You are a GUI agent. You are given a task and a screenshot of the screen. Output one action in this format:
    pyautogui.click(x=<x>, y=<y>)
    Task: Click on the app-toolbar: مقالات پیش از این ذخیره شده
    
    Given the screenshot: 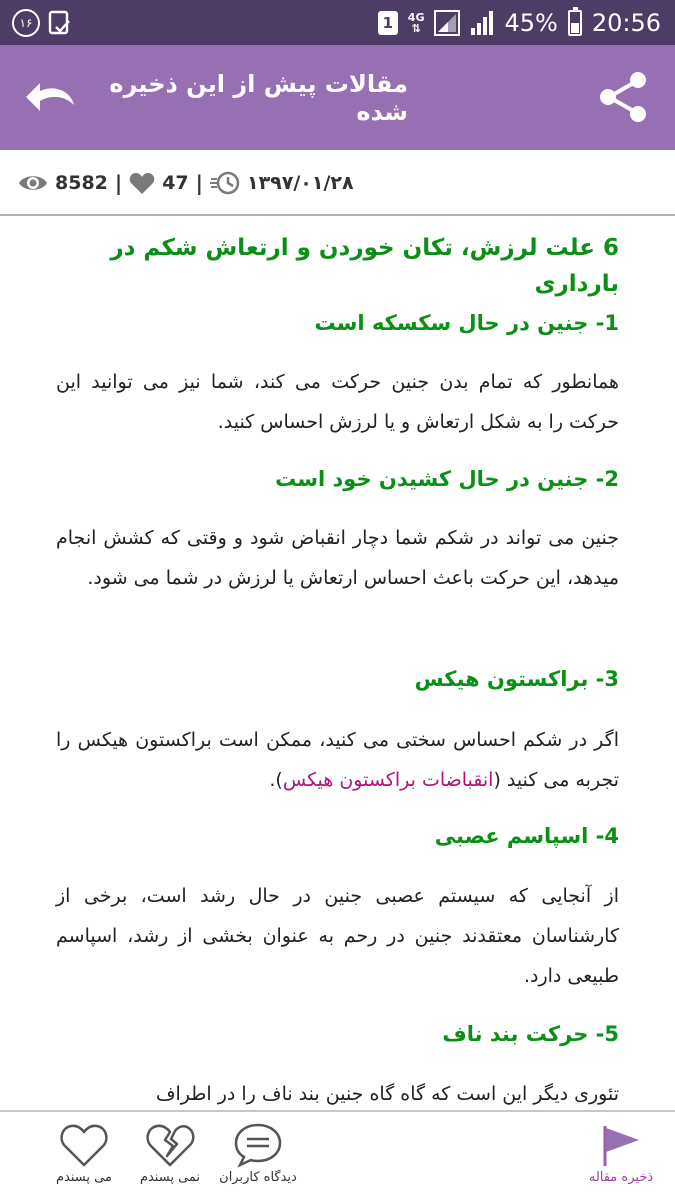 What is the action you would take?
    pyautogui.click(x=337, y=97)
    